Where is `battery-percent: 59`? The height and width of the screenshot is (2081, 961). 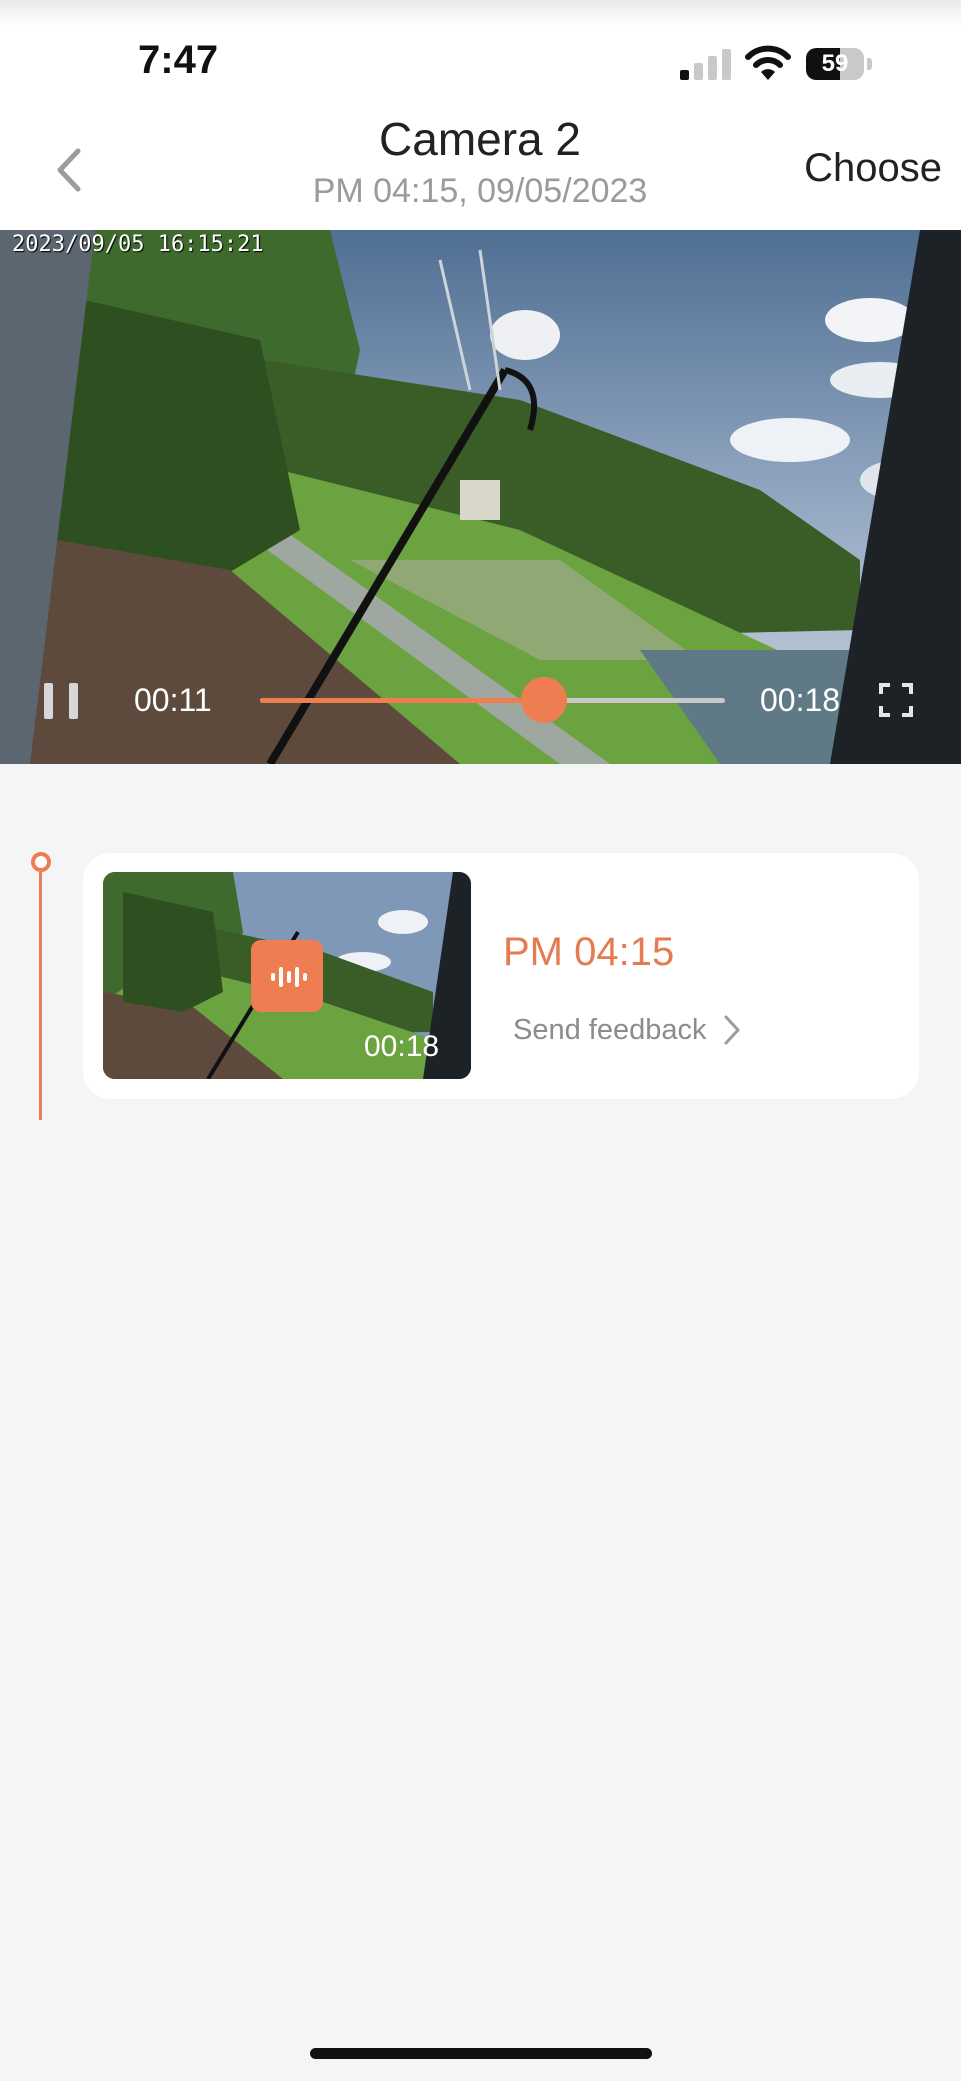
battery-percent: 59 is located at coordinates (835, 63).